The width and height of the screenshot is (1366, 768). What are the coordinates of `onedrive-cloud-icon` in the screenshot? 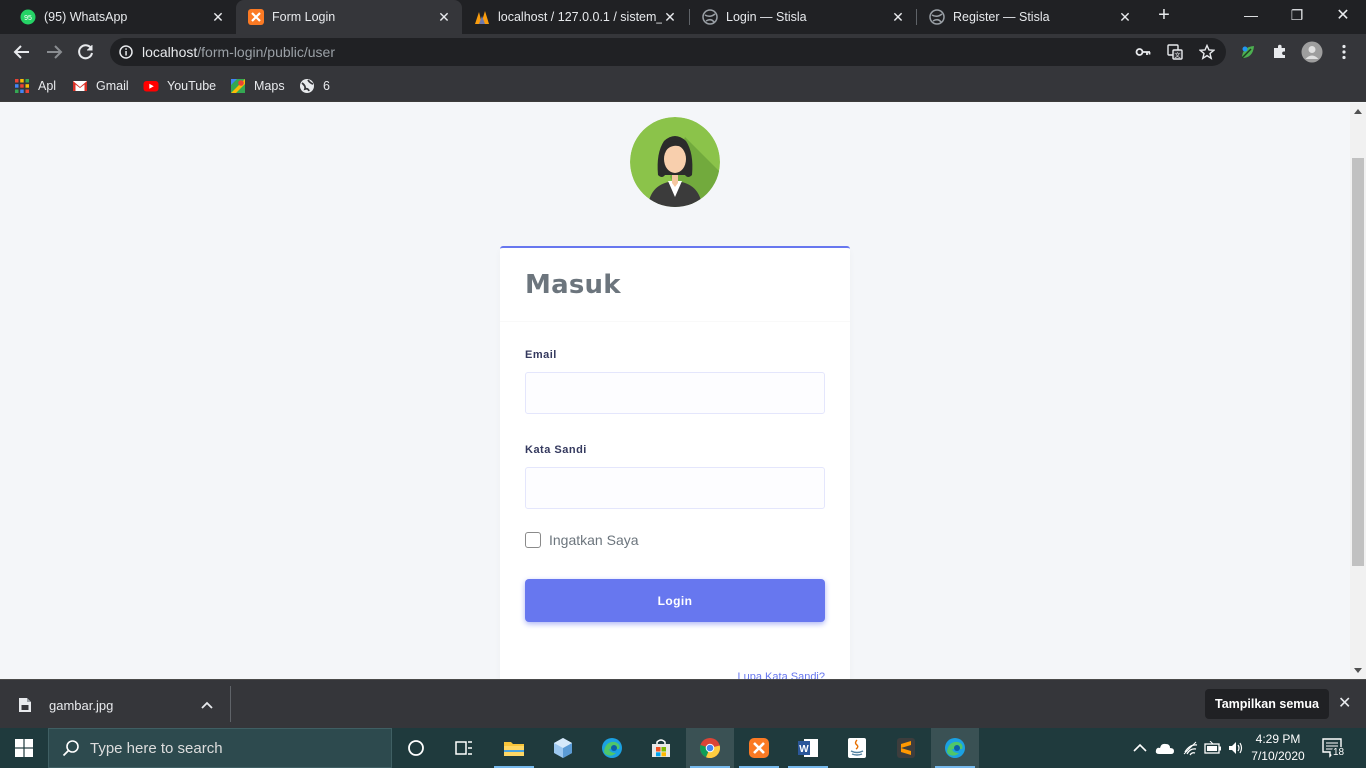 It's located at (1165, 748).